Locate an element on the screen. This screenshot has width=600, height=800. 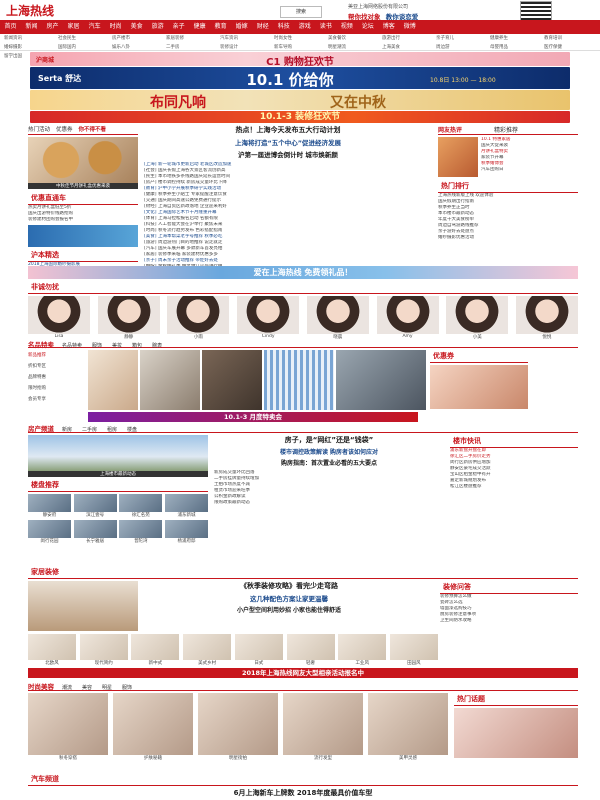
products-banner: 10.1-3 月度特卖会 is located at coordinates (253, 417).